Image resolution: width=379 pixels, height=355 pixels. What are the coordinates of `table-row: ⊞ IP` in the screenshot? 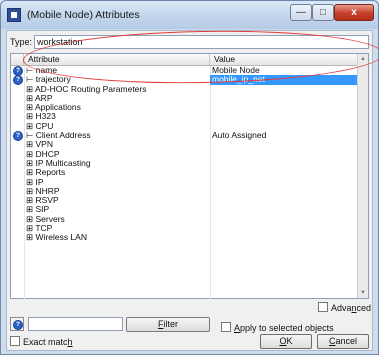 It's located at (185, 182).